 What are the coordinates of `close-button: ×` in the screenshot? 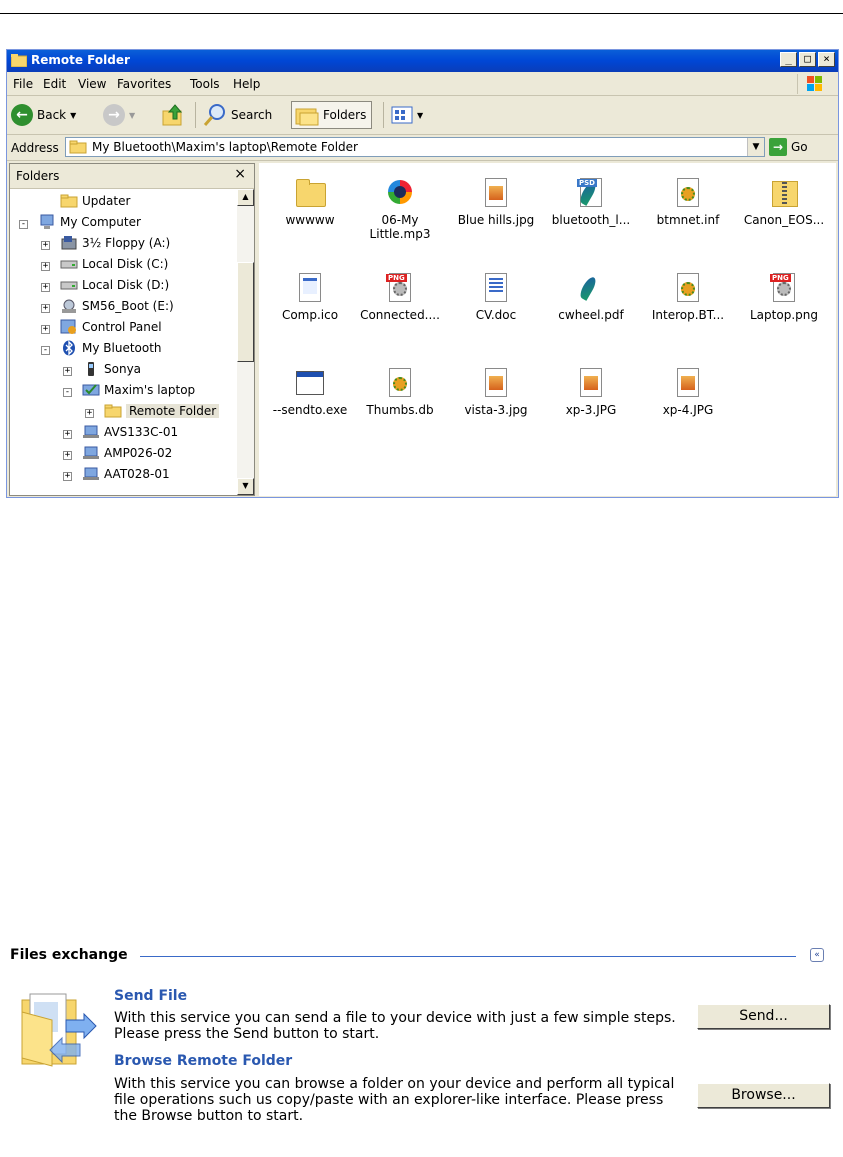 It's located at (826, 59).